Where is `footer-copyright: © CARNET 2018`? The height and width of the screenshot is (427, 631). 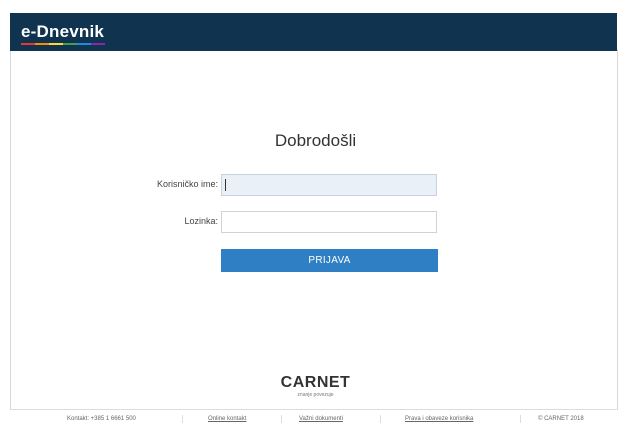
footer-copyright: © CARNET 2018 is located at coordinates (561, 419).